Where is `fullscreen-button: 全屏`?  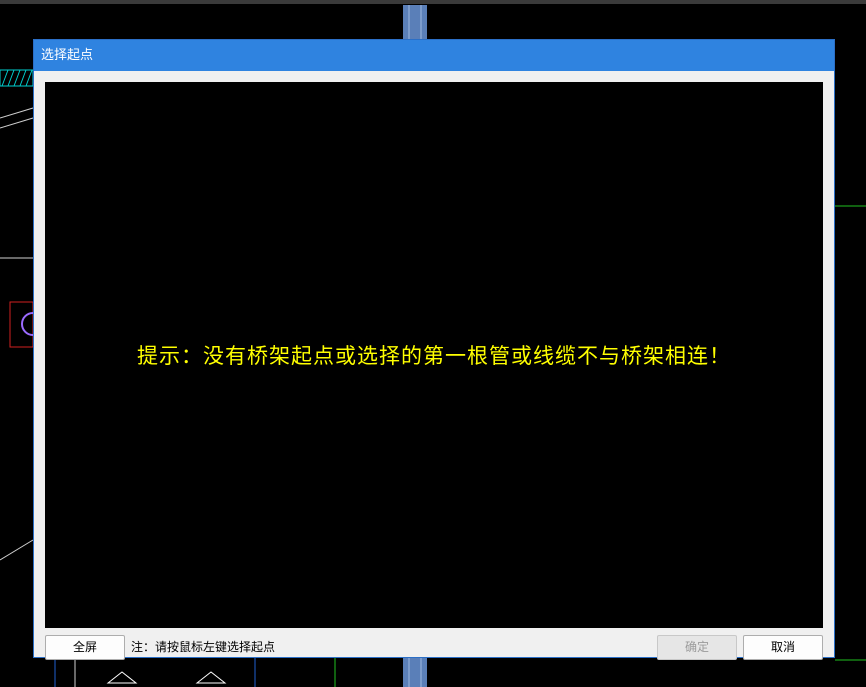
fullscreen-button: 全屏 is located at coordinates (85, 647).